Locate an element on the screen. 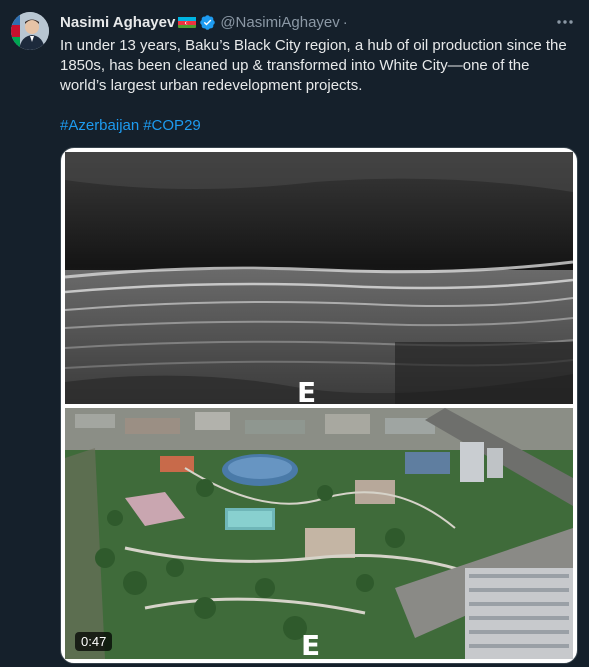 The height and width of the screenshot is (667, 589). hashtag-azerbaijan: #Azerbaijan is located at coordinates (99, 125).